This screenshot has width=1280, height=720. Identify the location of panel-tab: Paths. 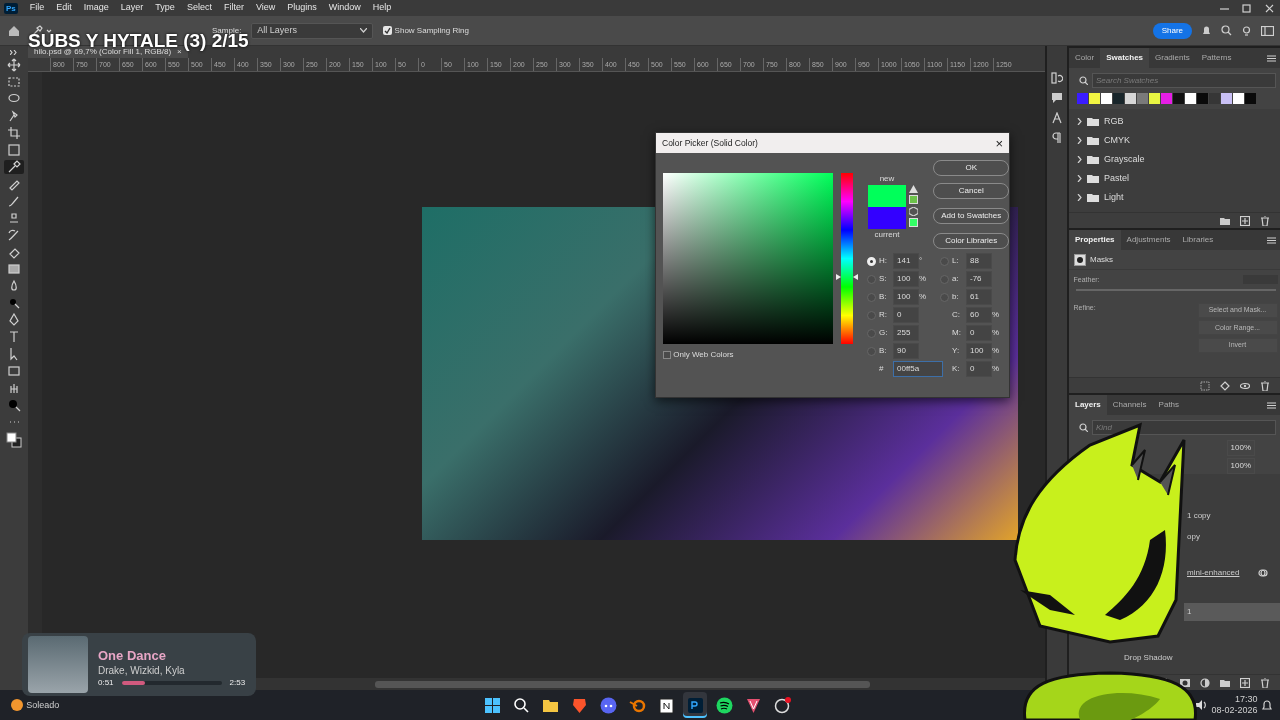
(1169, 405).